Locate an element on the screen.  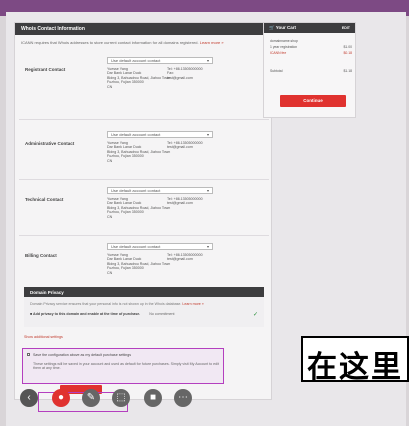
contact-phone-email: Tel: +86.13505000000 Fax: test@gmail.com is located at coordinates (185, 73).